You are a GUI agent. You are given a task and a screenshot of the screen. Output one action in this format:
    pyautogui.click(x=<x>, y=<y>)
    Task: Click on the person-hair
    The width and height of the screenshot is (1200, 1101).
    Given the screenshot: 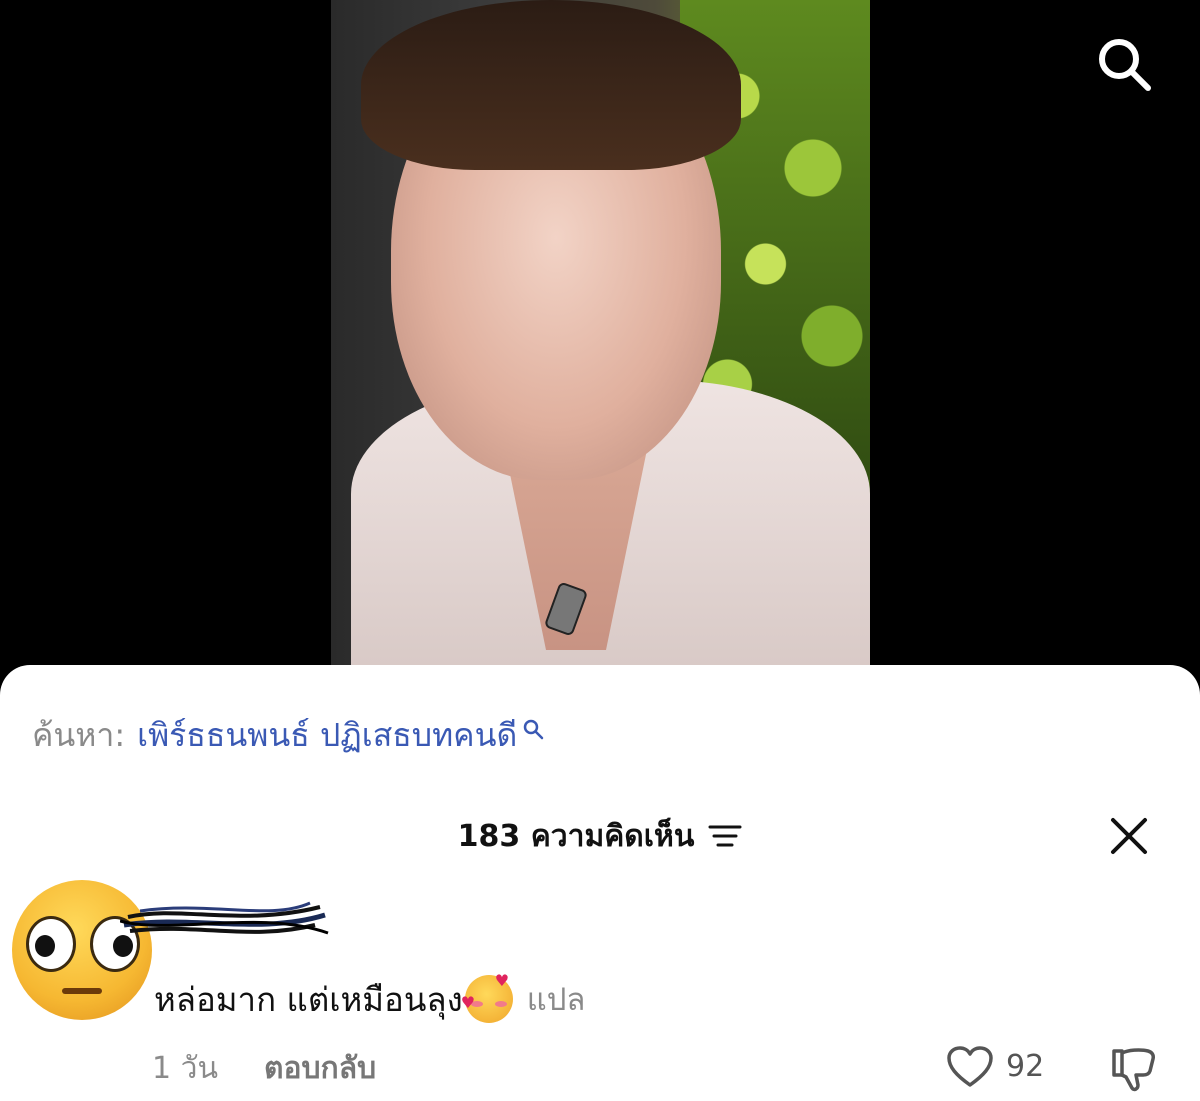 What is the action you would take?
    pyautogui.click(x=551, y=85)
    